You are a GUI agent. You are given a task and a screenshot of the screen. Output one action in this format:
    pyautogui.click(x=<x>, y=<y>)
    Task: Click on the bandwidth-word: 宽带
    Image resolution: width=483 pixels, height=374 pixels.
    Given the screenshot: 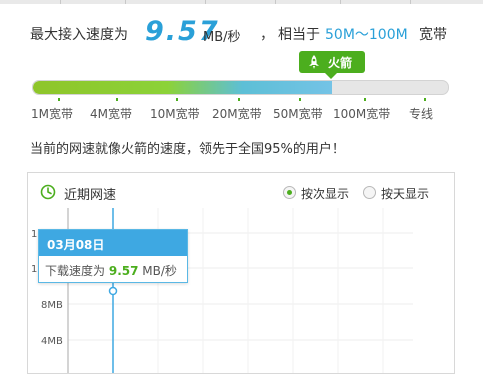 What is the action you would take?
    pyautogui.click(x=433, y=35)
    